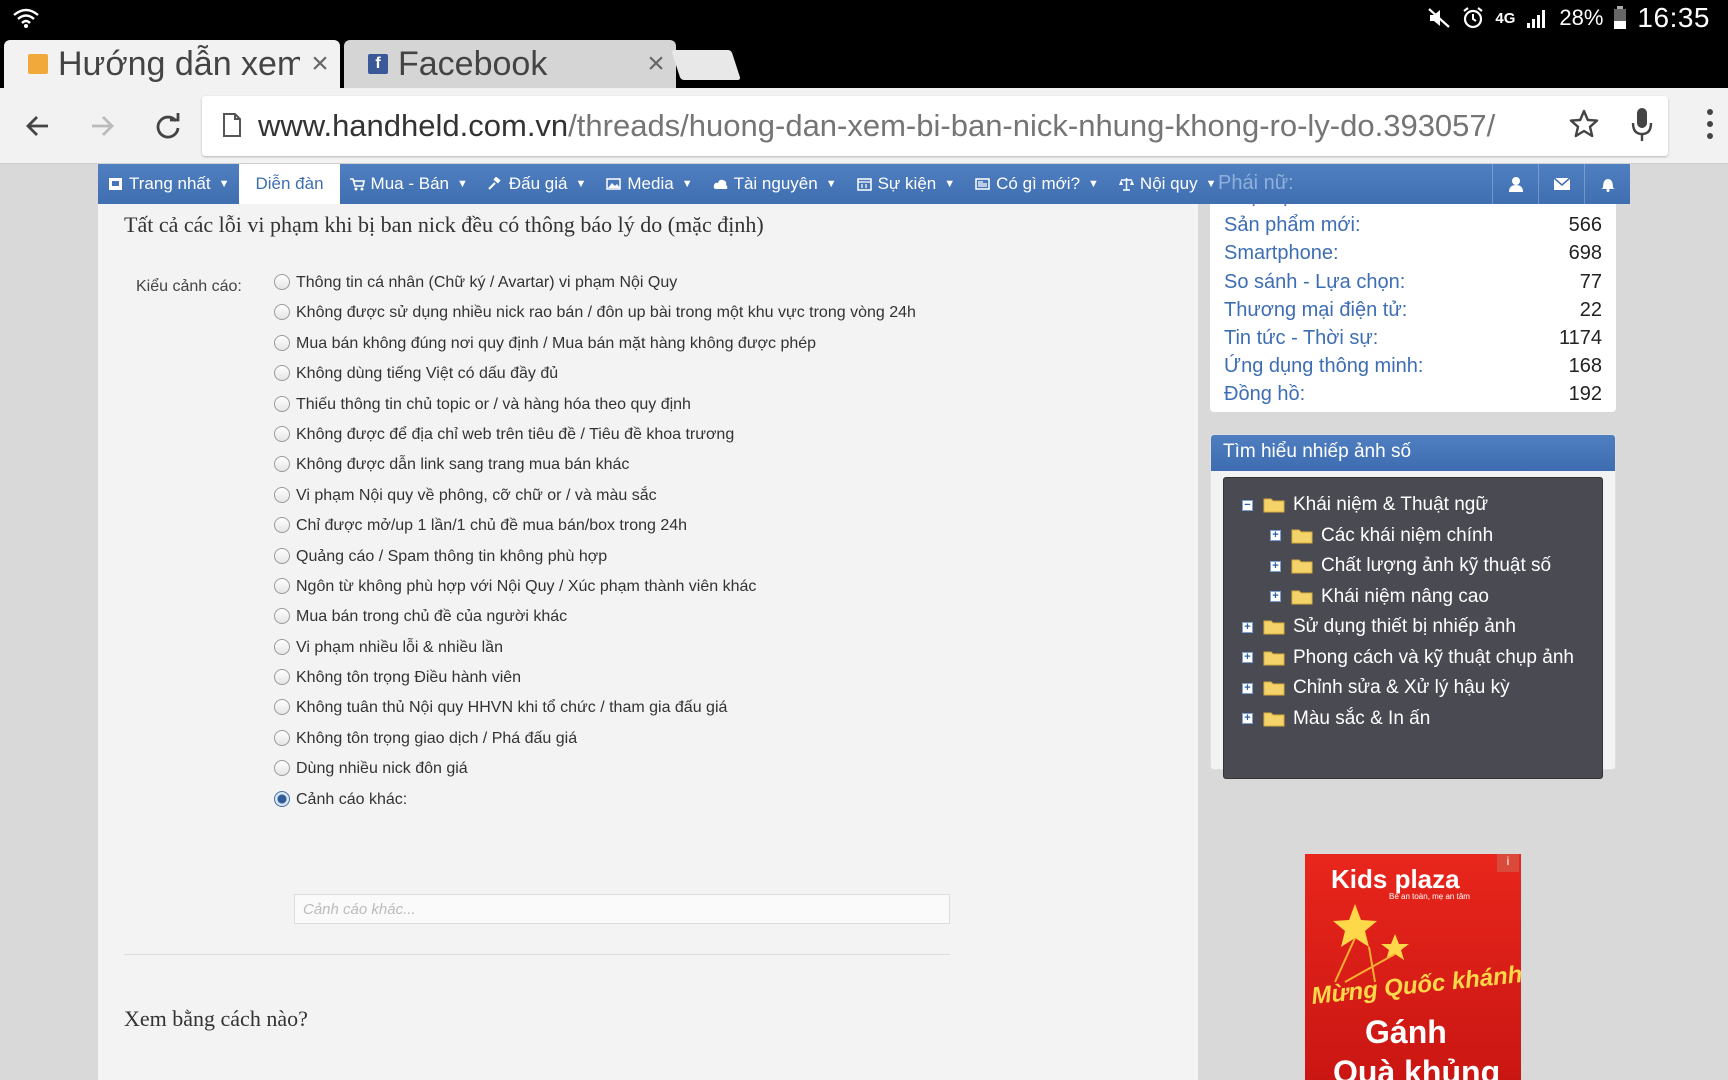 The height and width of the screenshot is (1080, 1728). Describe the element at coordinates (1281, 253) in the screenshot. I see `stat-label: Smartphone:` at that location.